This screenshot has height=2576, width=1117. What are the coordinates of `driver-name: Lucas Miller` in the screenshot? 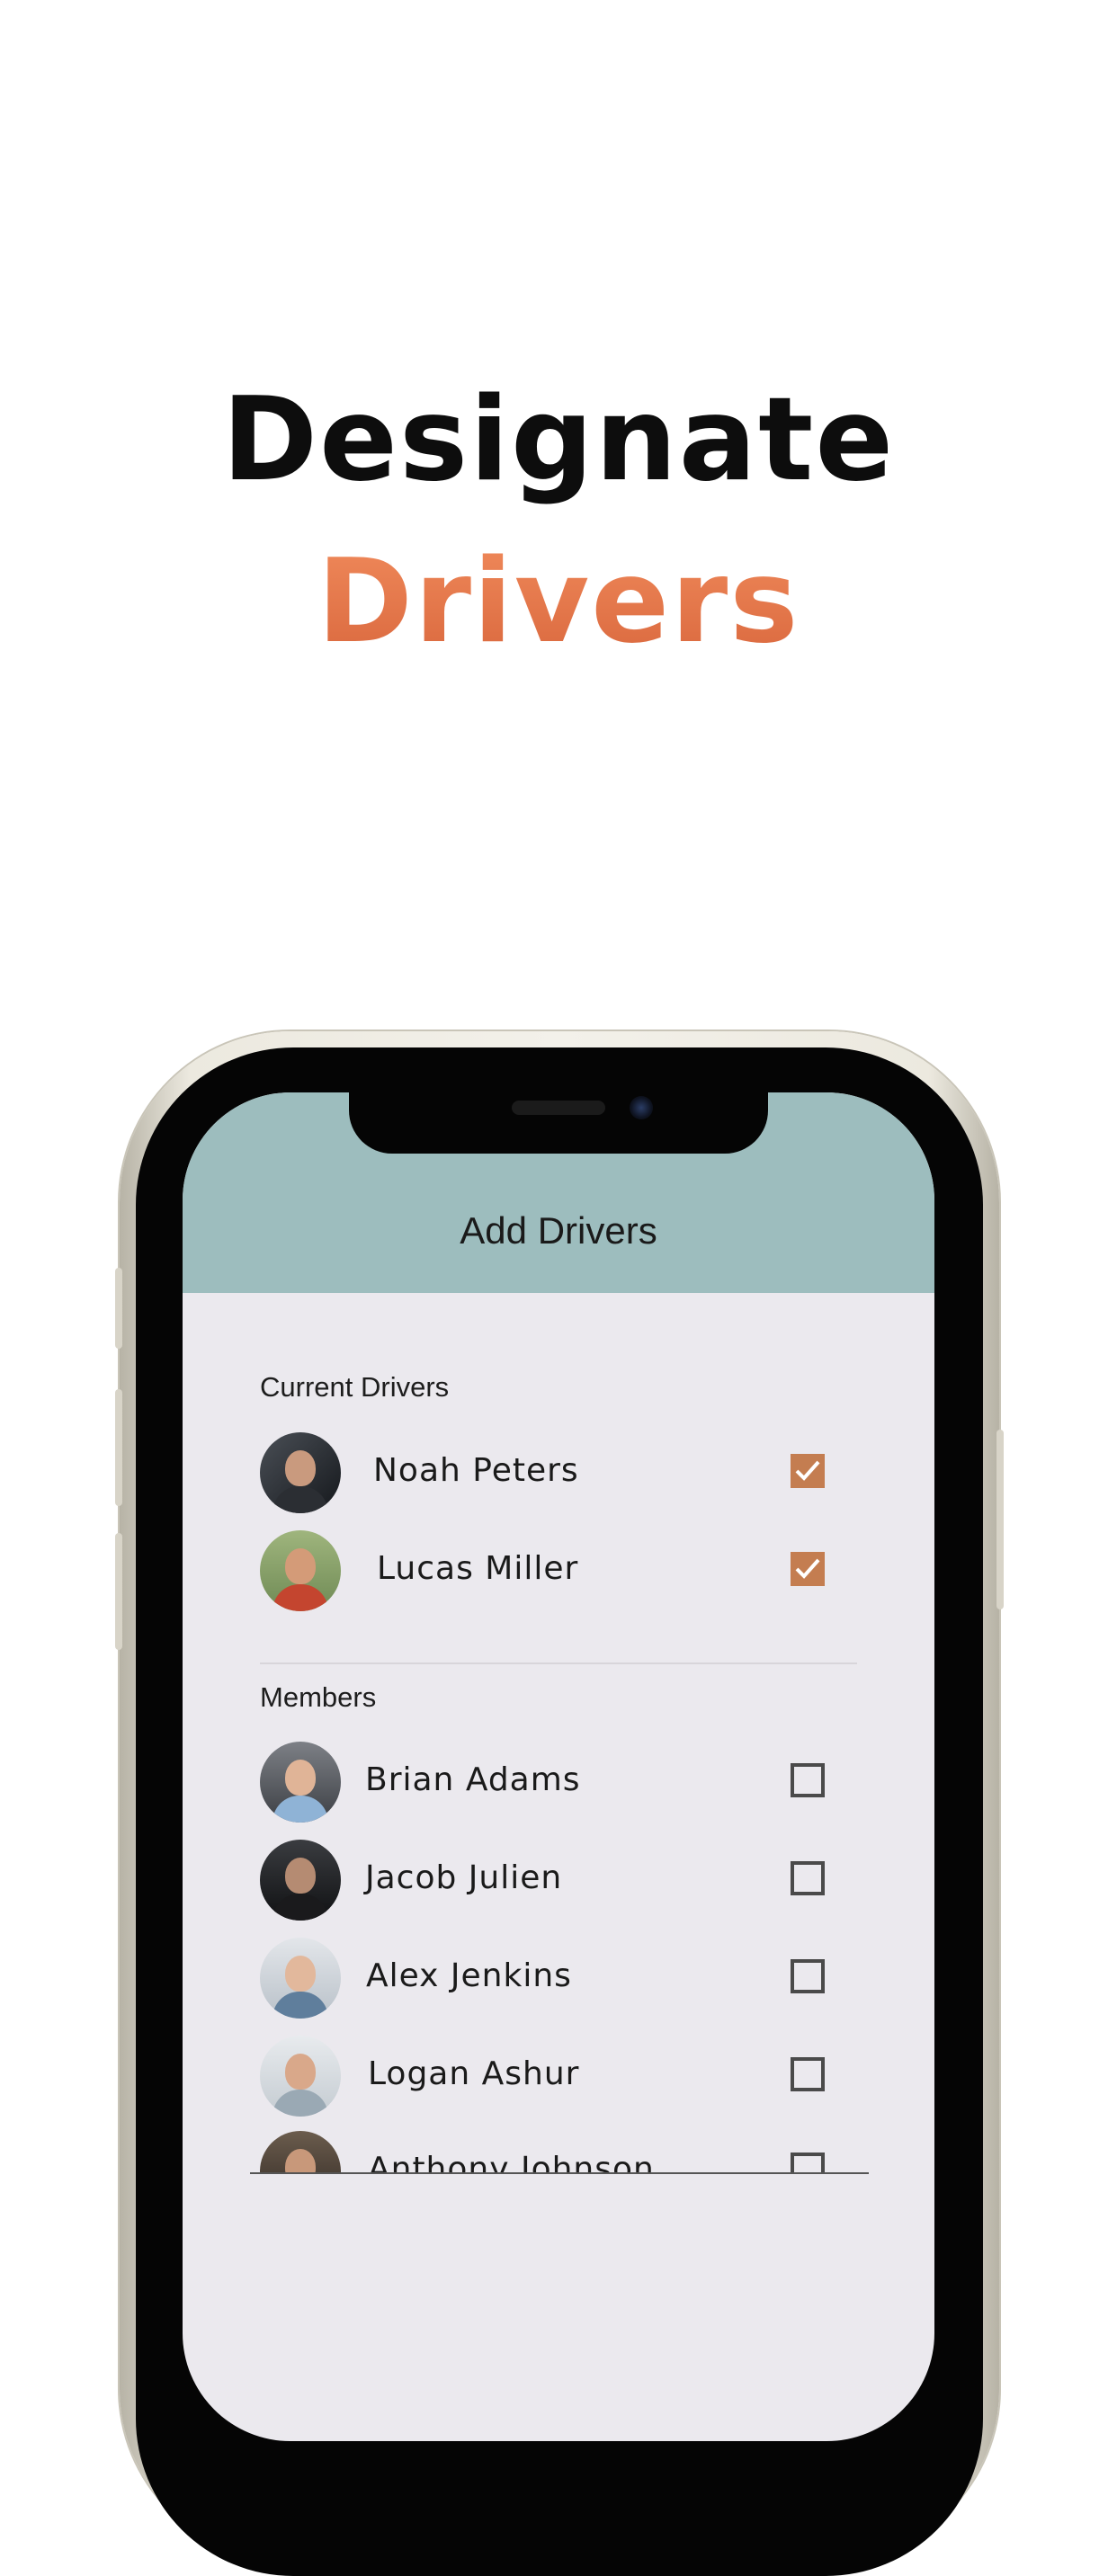 It's located at (478, 1569).